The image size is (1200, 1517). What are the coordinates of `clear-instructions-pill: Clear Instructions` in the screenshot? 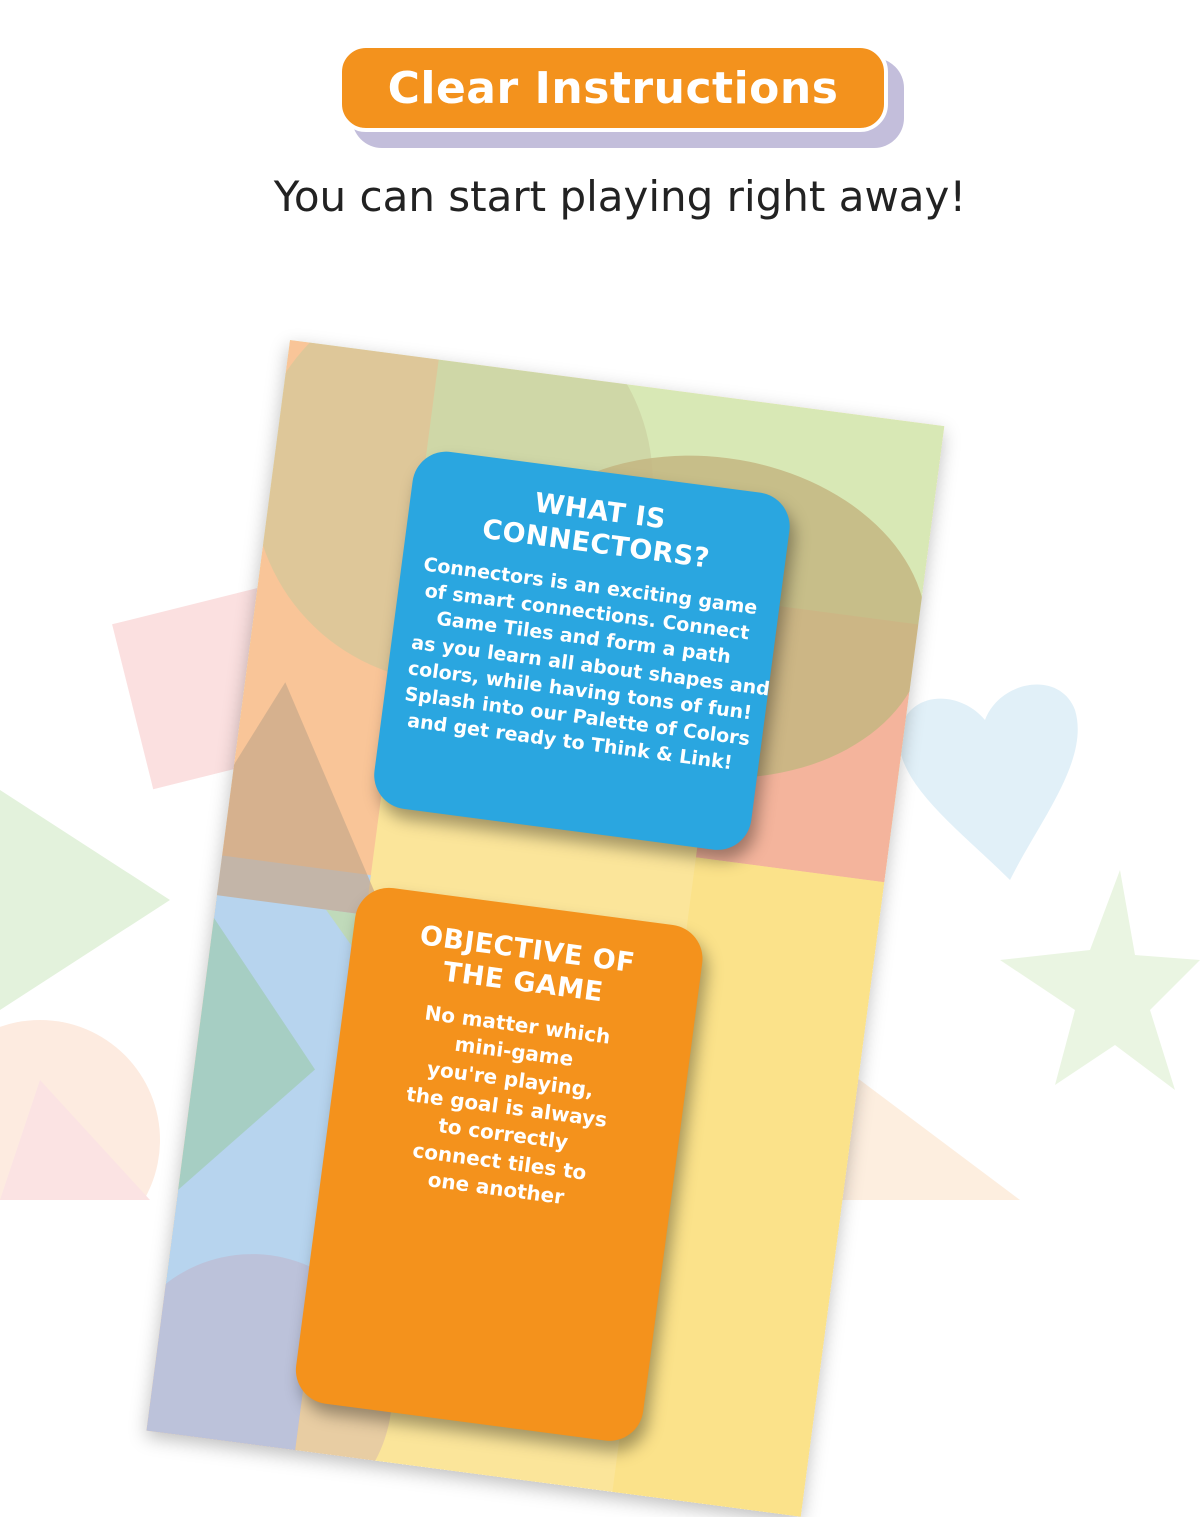 It's located at (613, 88).